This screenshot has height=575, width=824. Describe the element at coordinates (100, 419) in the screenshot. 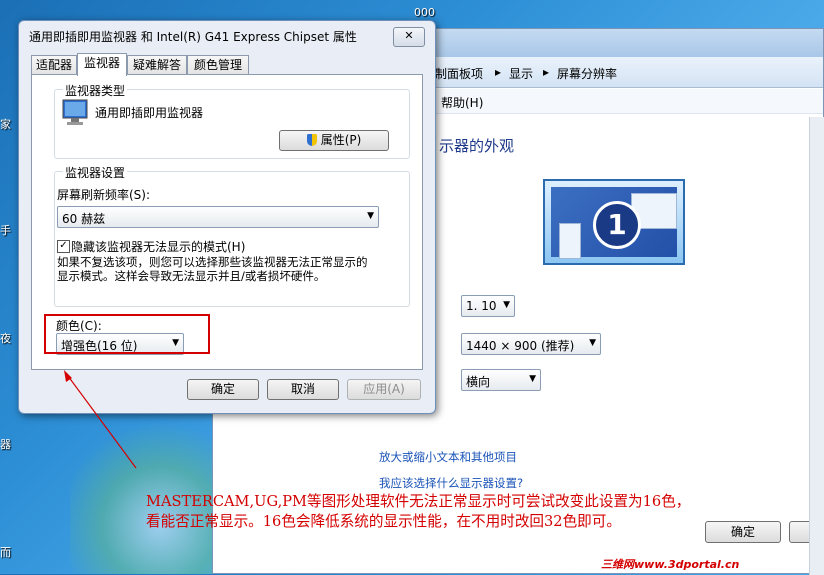

I see `annotation-arrow` at that location.